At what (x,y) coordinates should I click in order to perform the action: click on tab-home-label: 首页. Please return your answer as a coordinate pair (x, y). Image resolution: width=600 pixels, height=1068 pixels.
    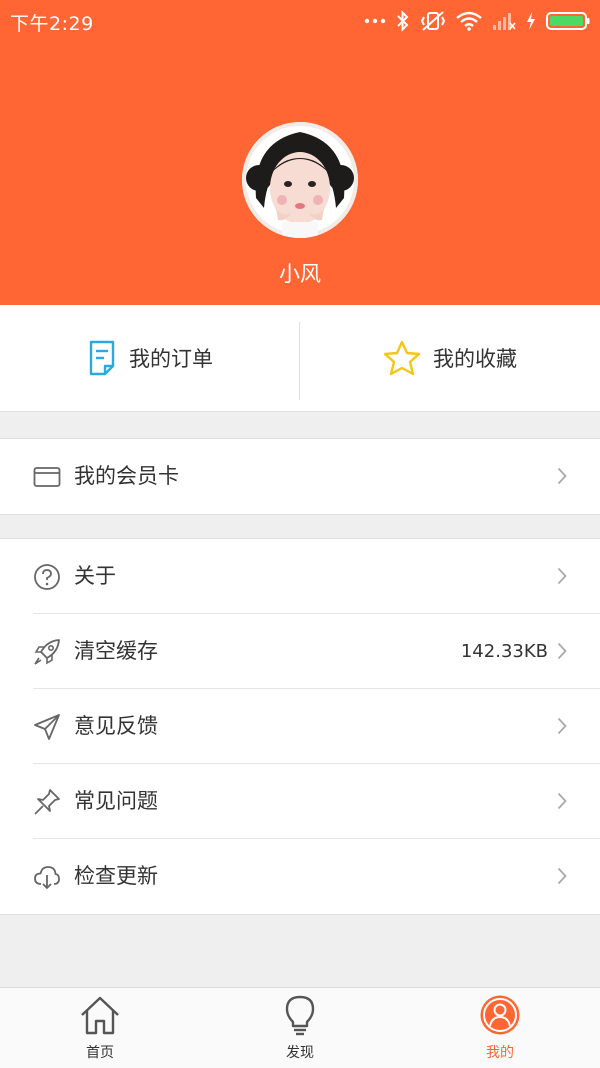
    Looking at the image, I should click on (100, 1053).